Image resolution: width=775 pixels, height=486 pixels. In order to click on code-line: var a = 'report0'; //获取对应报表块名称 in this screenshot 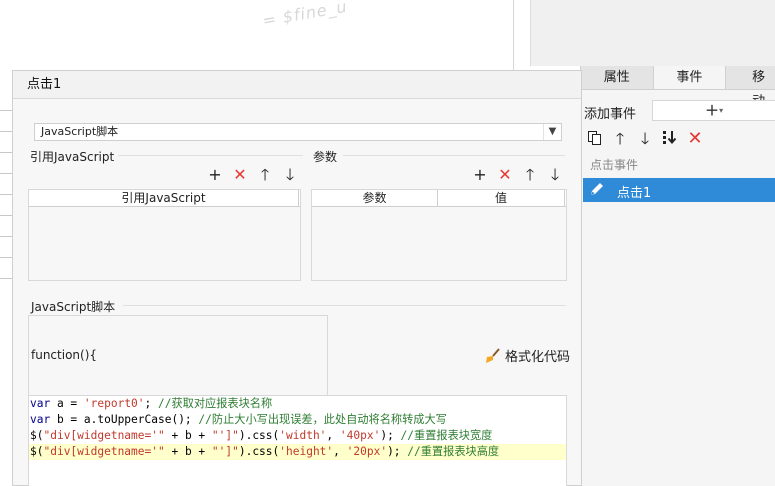, I will do `click(297, 404)`.